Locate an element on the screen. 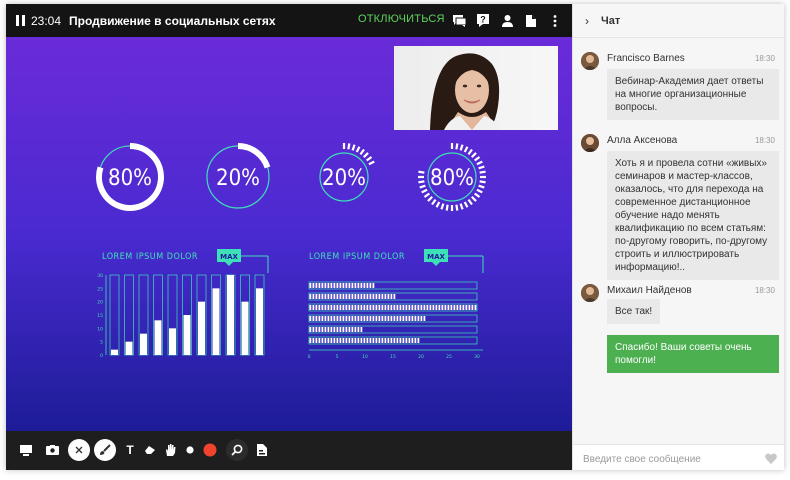  brush-icon is located at coordinates (105, 450).